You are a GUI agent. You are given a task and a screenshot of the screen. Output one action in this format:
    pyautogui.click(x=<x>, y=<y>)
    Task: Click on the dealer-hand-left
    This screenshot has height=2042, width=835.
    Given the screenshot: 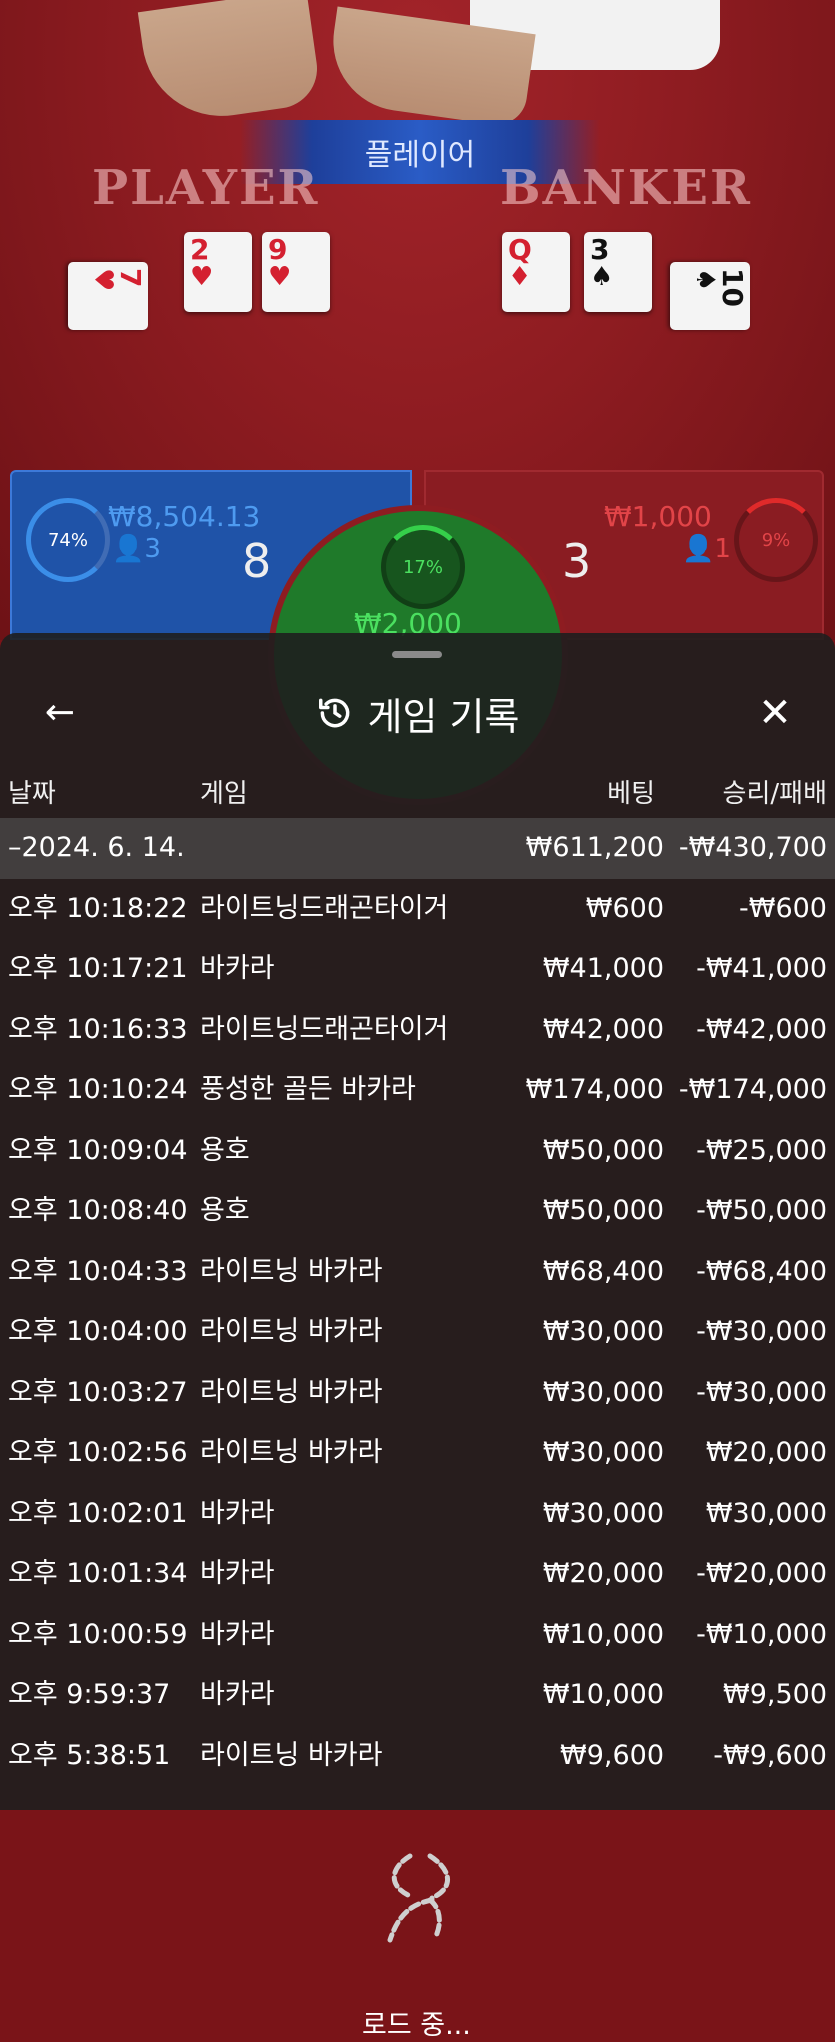 What is the action you would take?
    pyautogui.click(x=230, y=63)
    